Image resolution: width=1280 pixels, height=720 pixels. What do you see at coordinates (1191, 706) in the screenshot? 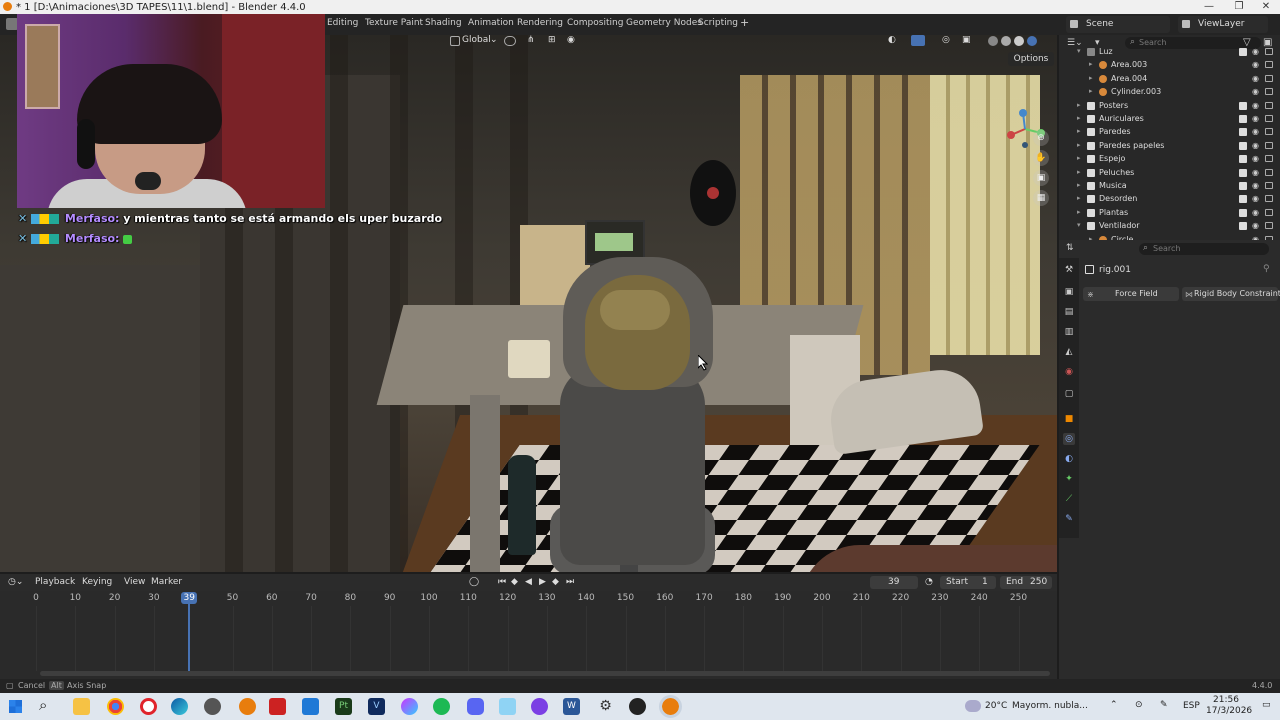
I see `language-indicator: ESP` at bounding box center [1191, 706].